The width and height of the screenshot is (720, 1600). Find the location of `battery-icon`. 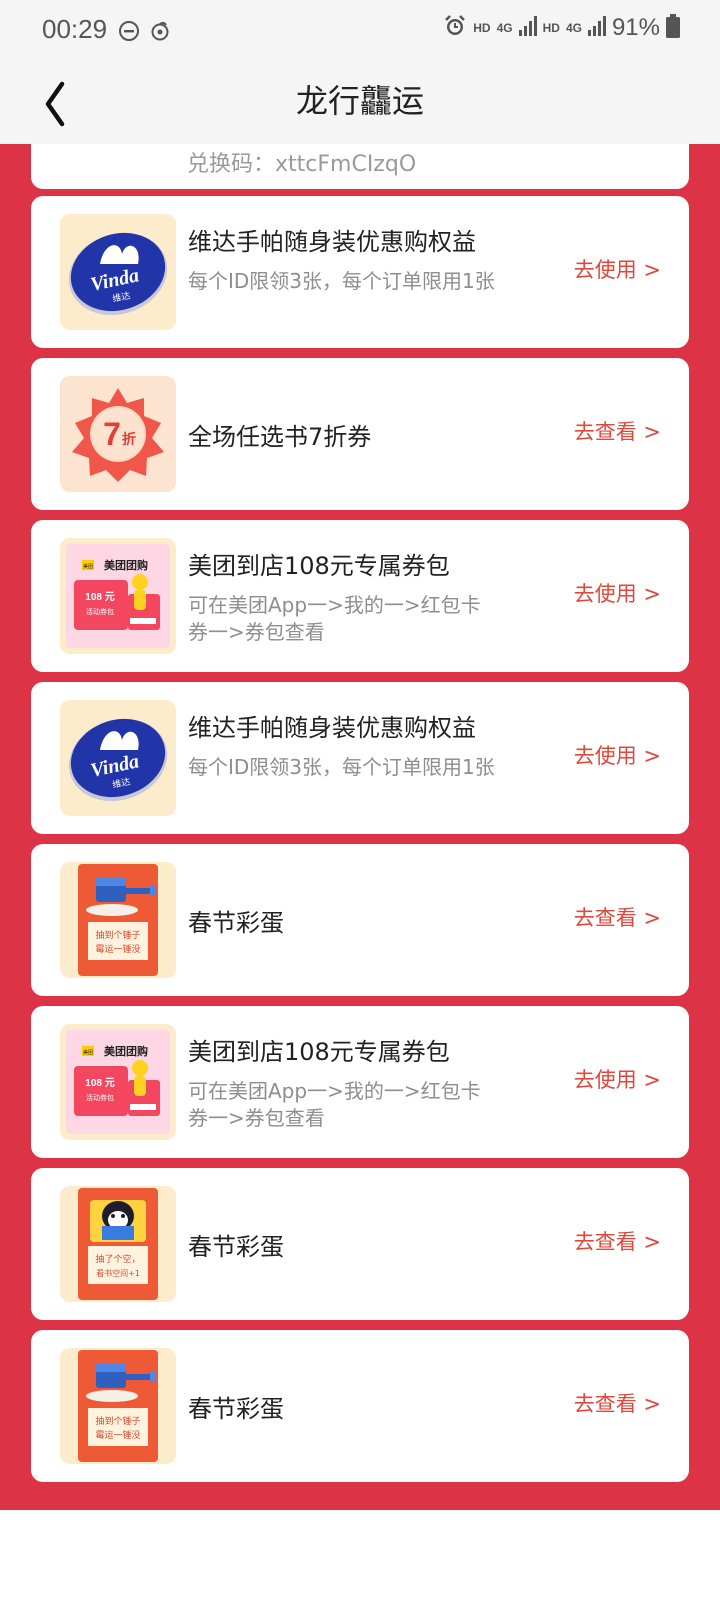

battery-icon is located at coordinates (673, 28).